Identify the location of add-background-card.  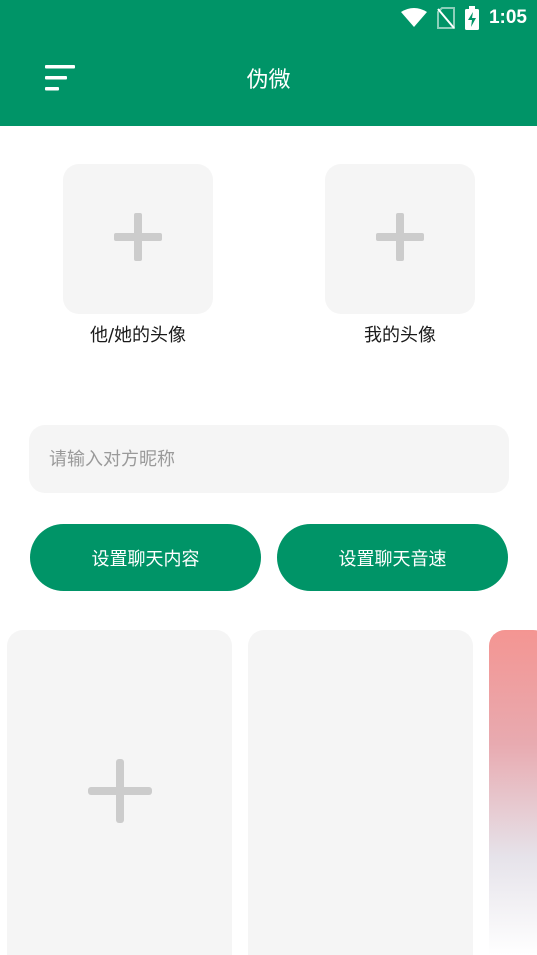
(119, 792).